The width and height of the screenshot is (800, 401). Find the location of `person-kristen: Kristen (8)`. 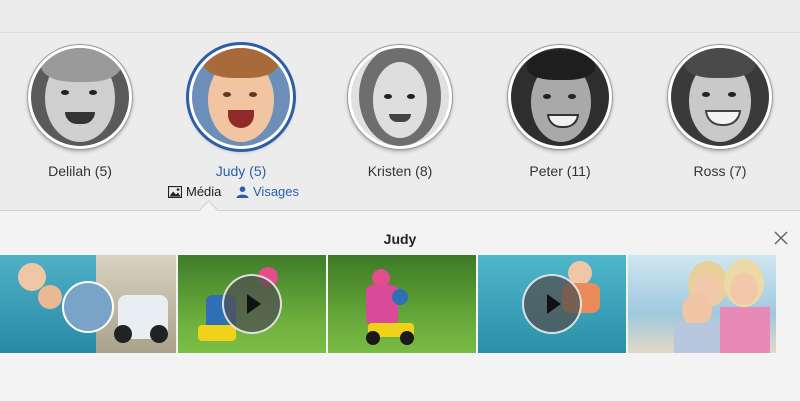

person-kristen: Kristen (8) is located at coordinates (400, 109).